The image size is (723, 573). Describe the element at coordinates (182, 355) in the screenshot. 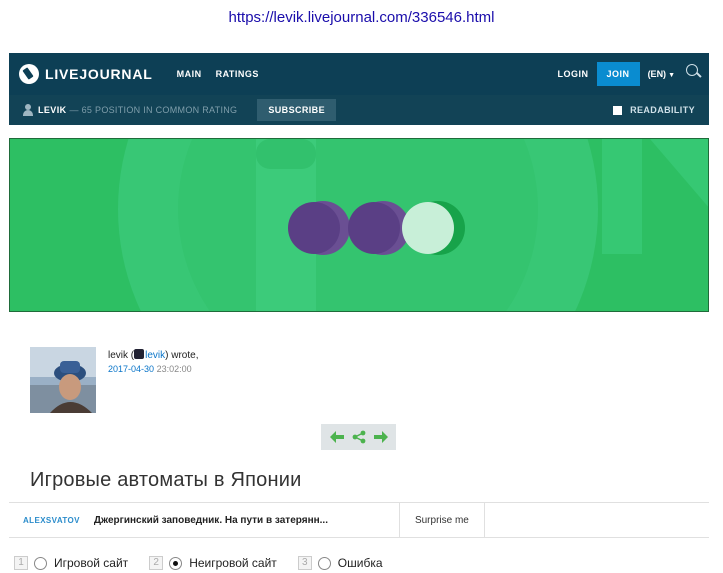

I see `author-suffix: ) wrote,` at that location.